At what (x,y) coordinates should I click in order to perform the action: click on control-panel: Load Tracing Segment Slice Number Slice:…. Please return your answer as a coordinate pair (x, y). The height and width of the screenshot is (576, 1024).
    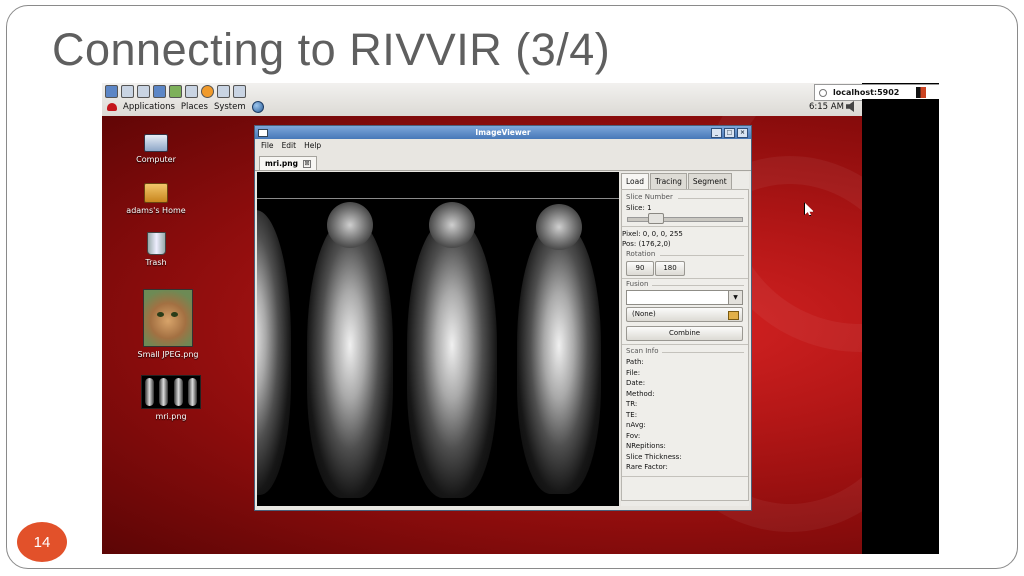
    Looking at the image, I should click on (685, 339).